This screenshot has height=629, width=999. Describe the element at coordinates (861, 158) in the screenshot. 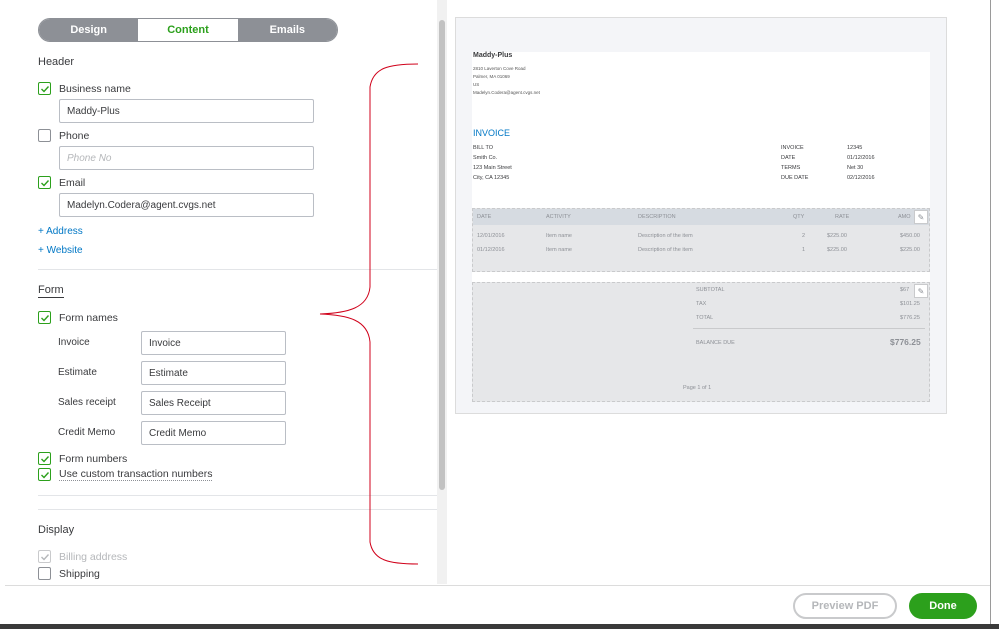

I see `preview-meta-value: 01/12/2016` at that location.